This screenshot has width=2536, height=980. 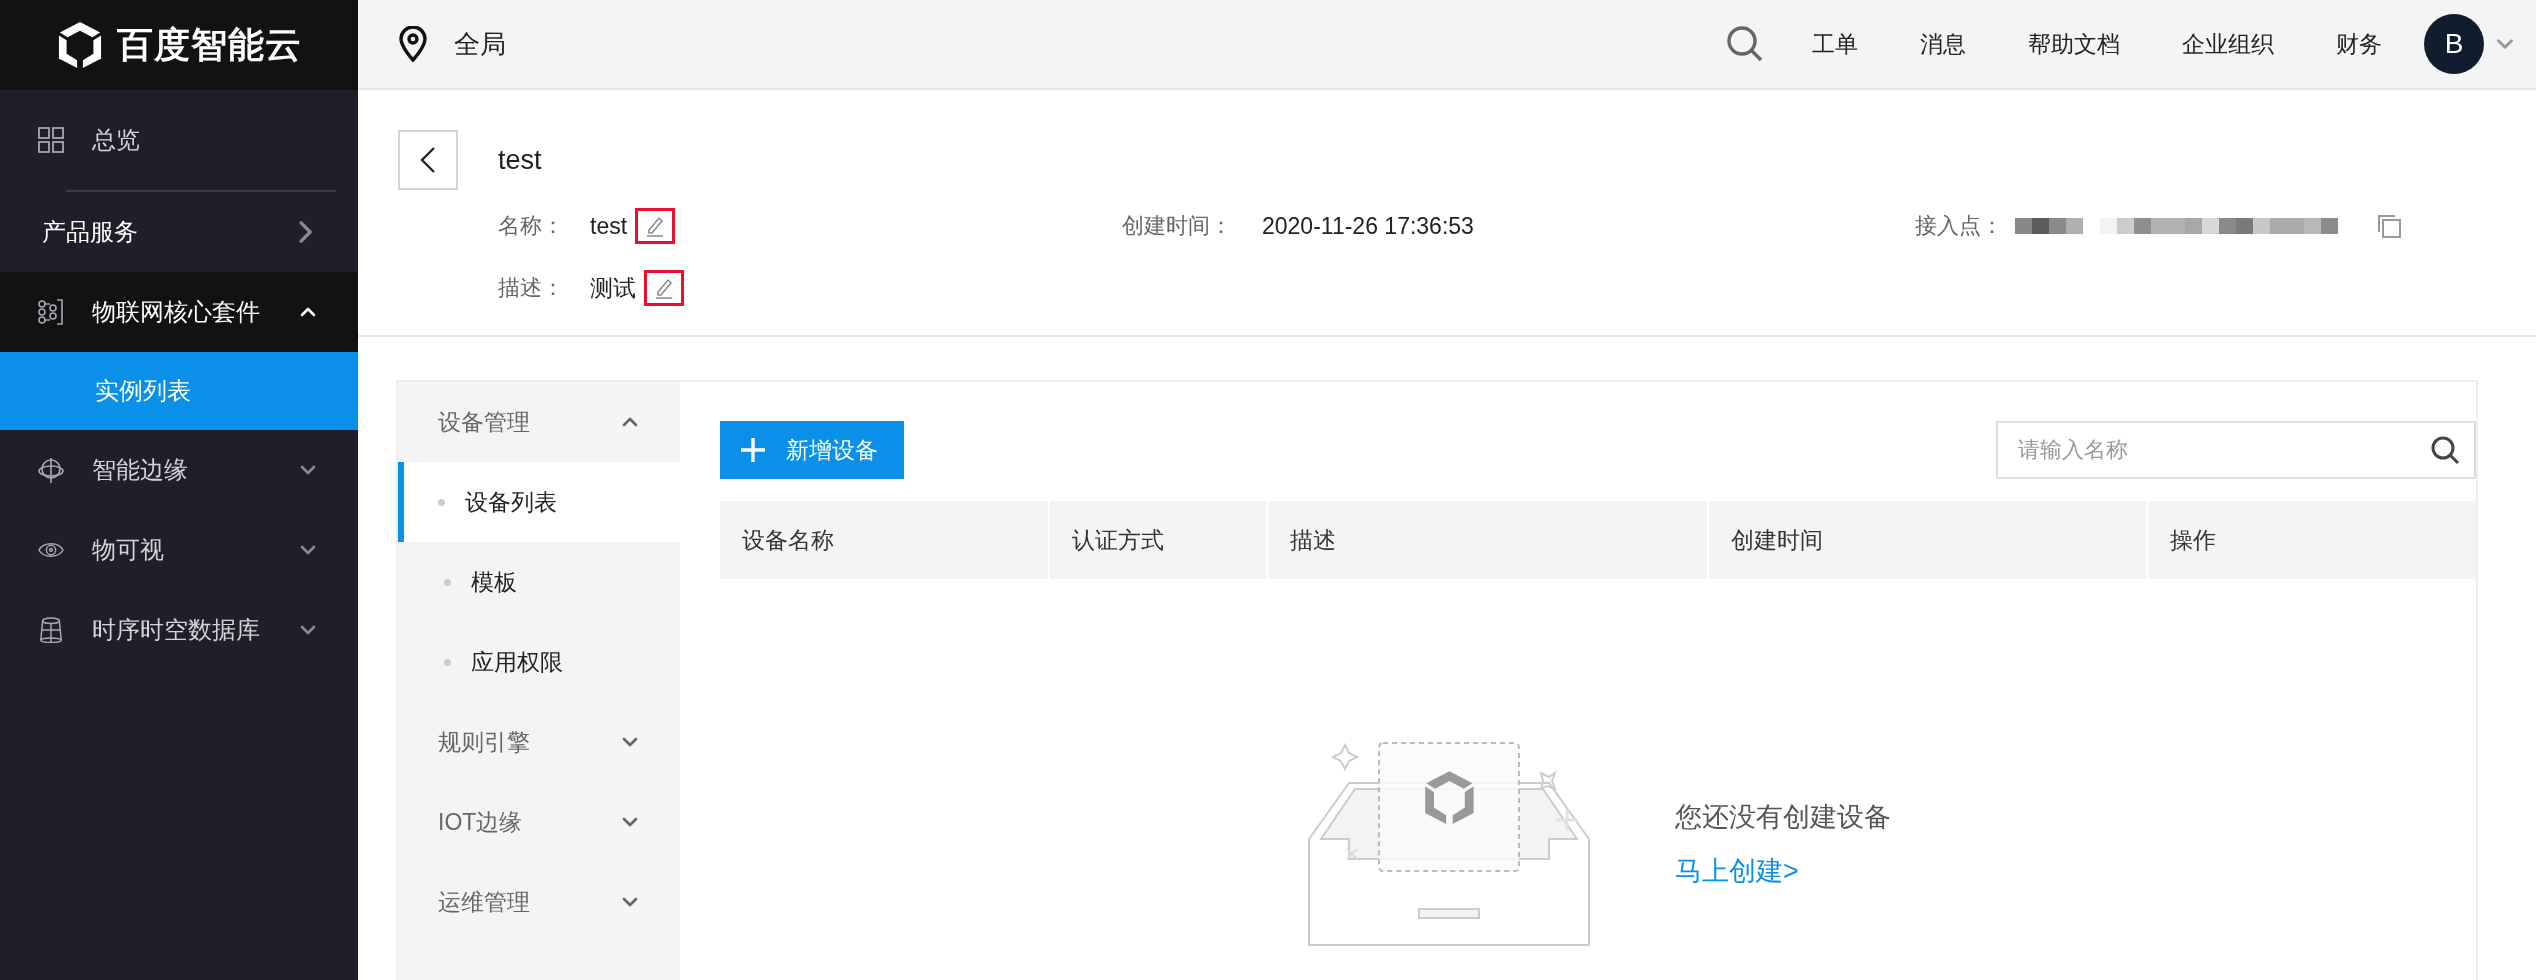 I want to click on field-label: 名称：, so click(x=531, y=226).